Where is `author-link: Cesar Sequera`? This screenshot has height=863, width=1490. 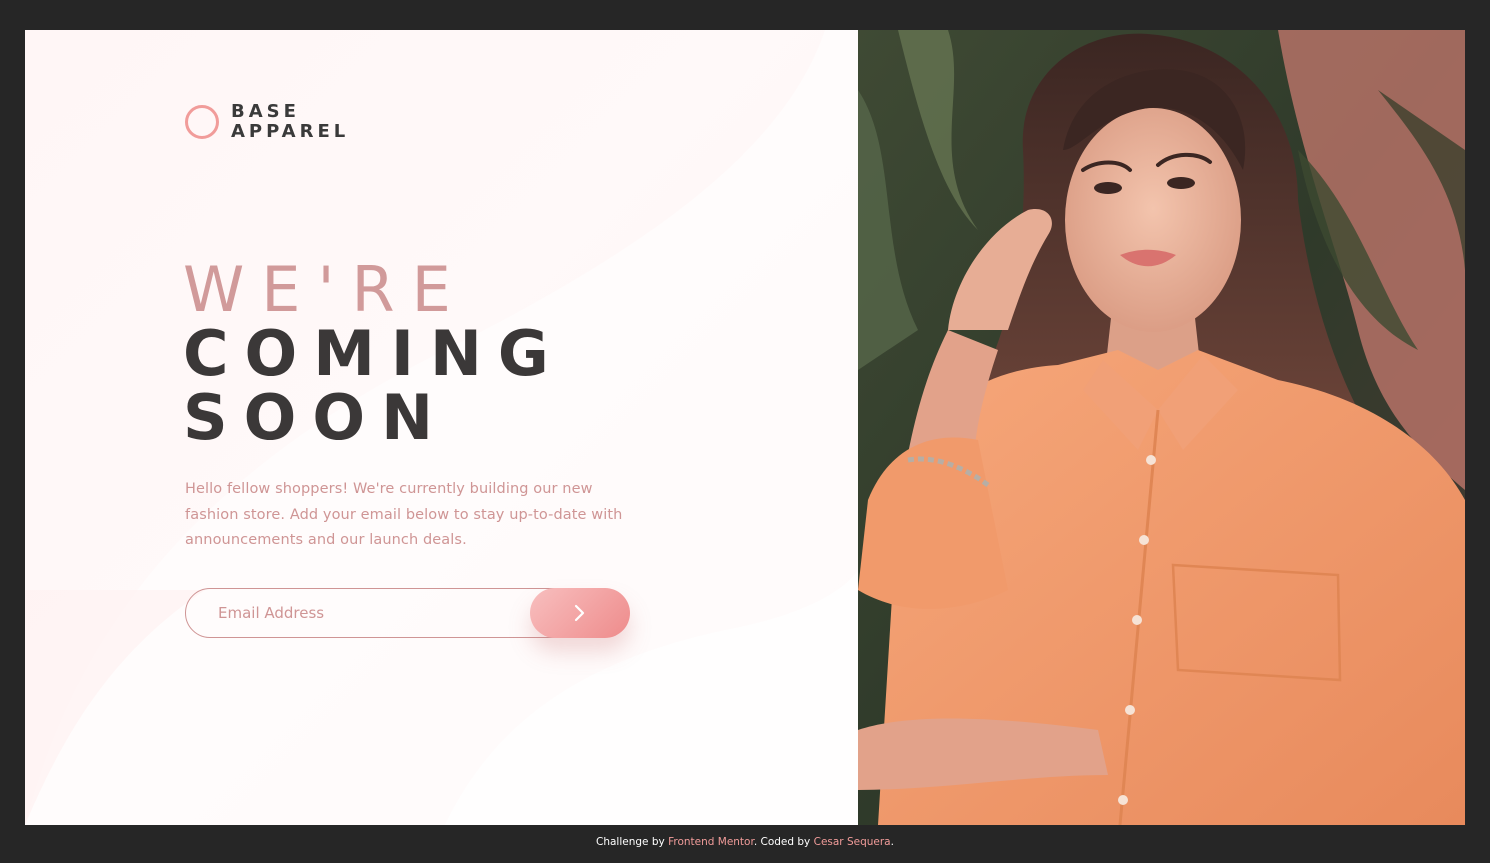 author-link: Cesar Sequera is located at coordinates (852, 842).